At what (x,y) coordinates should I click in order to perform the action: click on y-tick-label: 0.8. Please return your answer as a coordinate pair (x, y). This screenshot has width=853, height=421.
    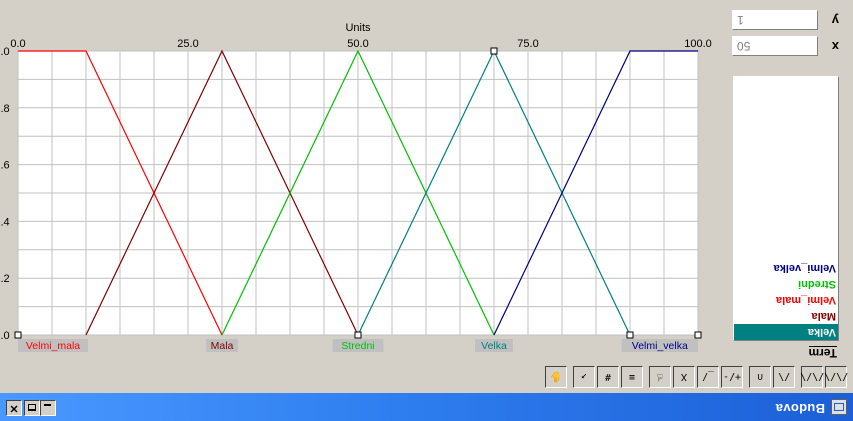
    Looking at the image, I should click on (5, 109).